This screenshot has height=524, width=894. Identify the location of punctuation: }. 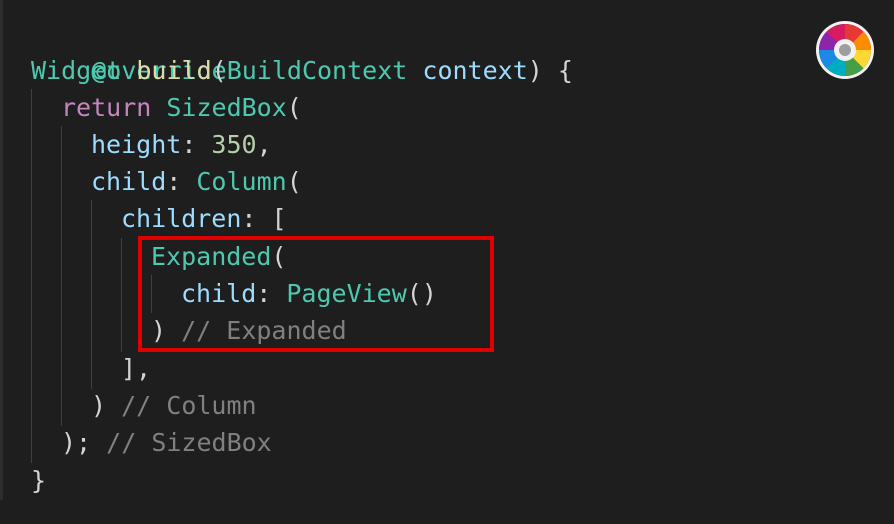
(39, 480).